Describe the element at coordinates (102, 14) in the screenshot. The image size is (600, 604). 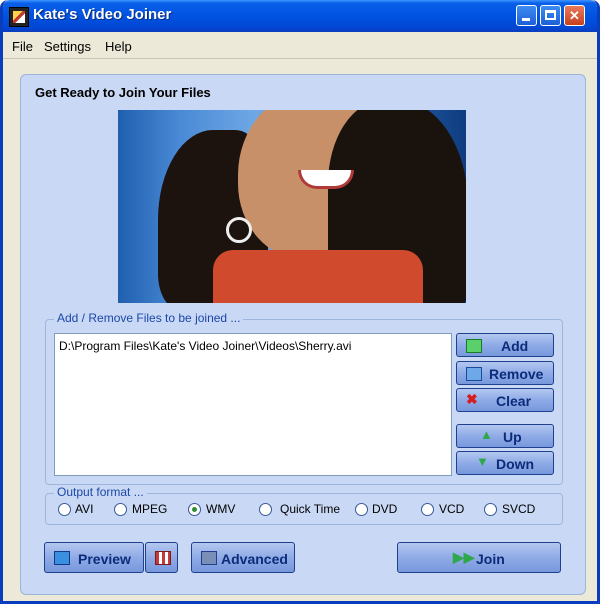
I see `window-title: Kate's Video Joiner` at that location.